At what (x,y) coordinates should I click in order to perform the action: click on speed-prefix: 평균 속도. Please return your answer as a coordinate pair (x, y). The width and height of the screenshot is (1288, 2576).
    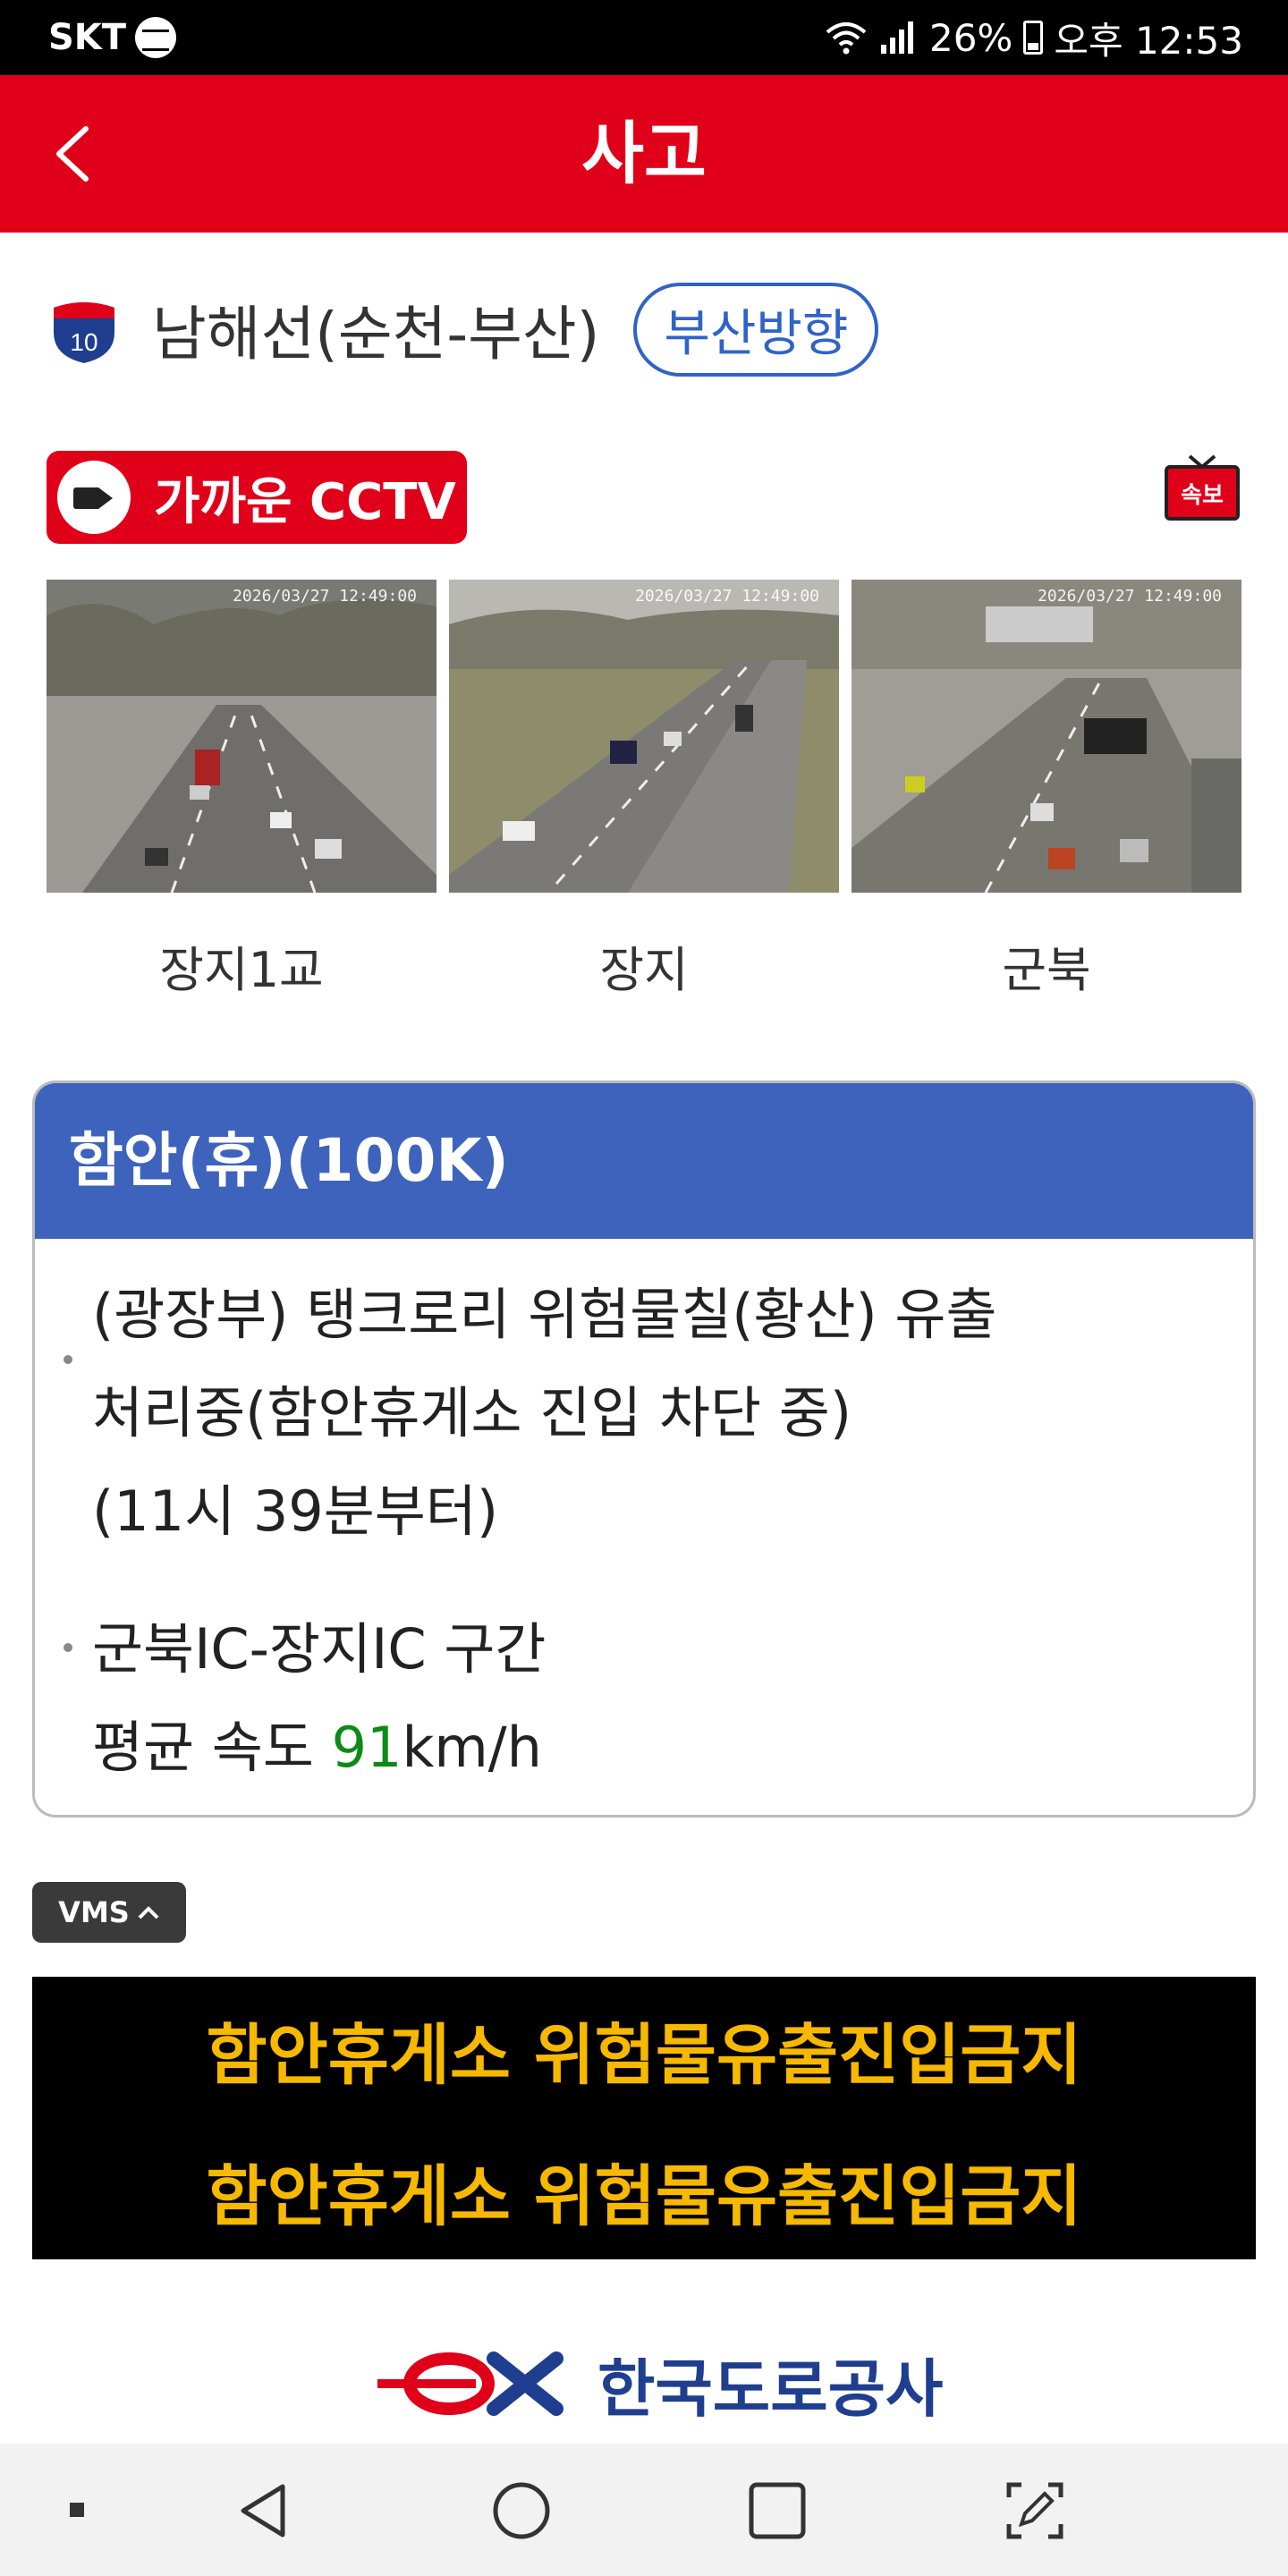
    Looking at the image, I should click on (212, 1747).